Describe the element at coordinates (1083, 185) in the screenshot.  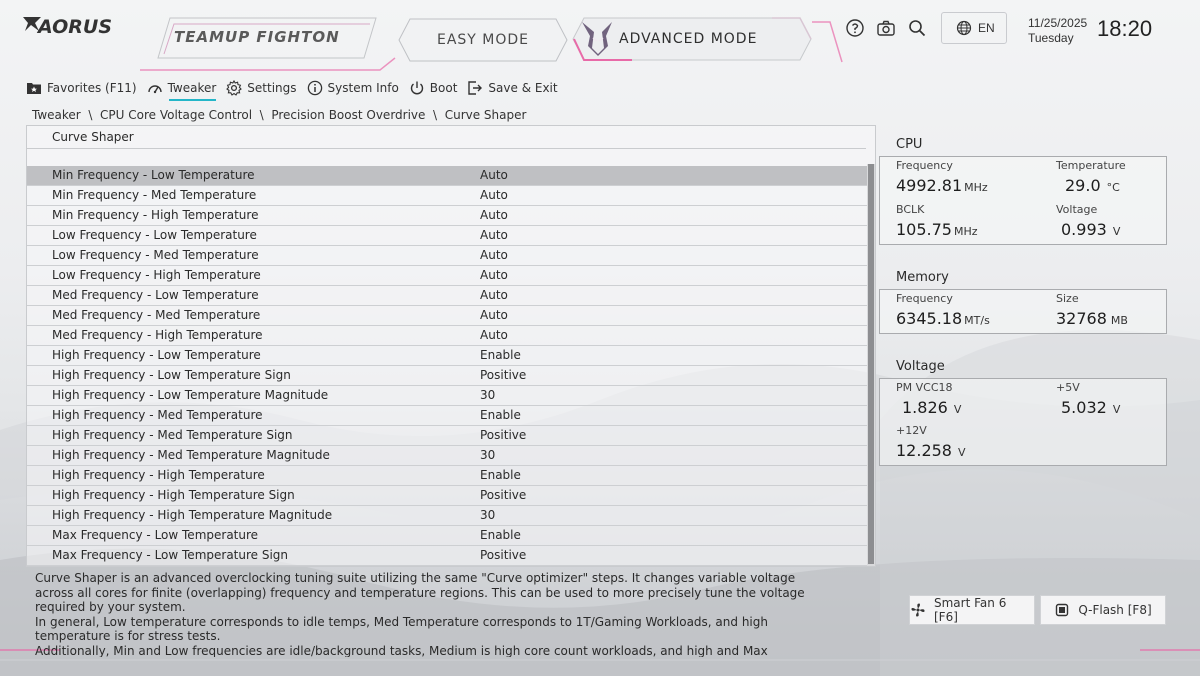
I see `cpu-temperature-number: 29.0` at that location.